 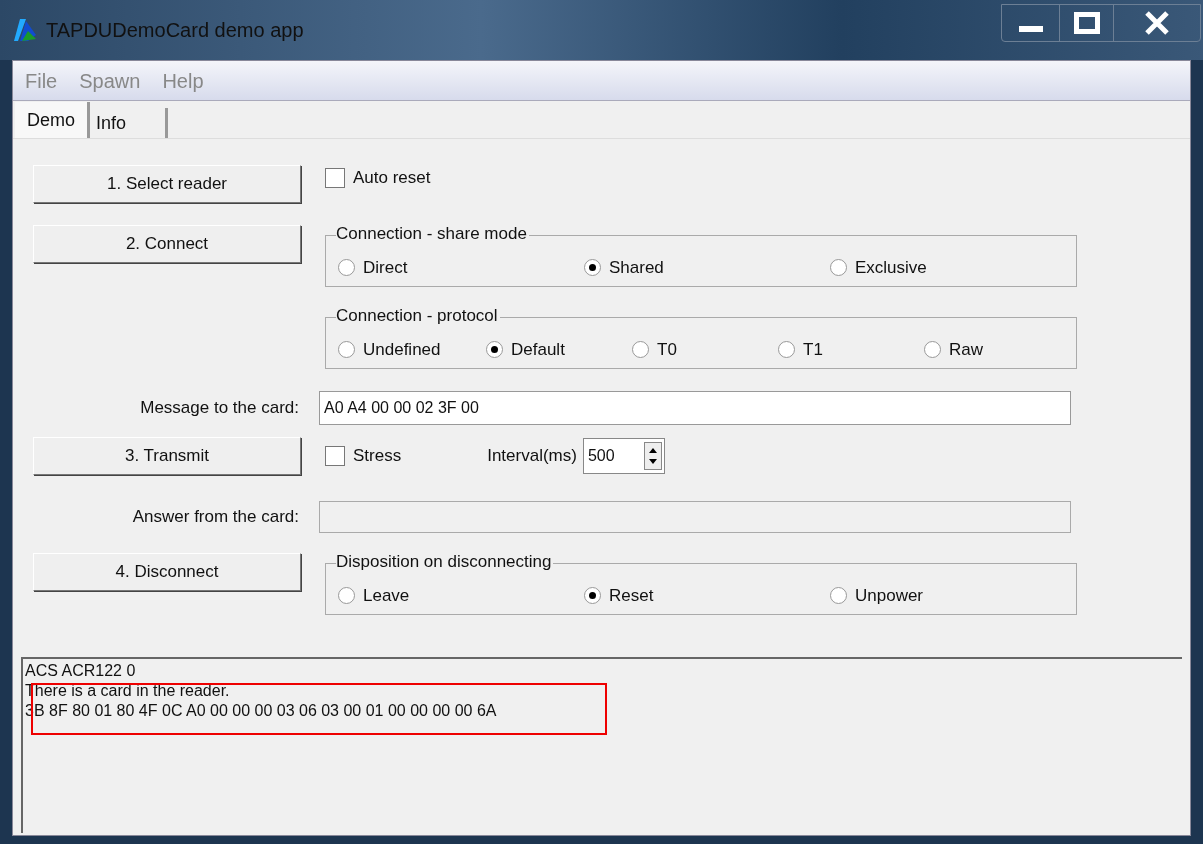 What do you see at coordinates (175, 30) in the screenshot?
I see `window-title: TAPDUDemoCard demo app` at bounding box center [175, 30].